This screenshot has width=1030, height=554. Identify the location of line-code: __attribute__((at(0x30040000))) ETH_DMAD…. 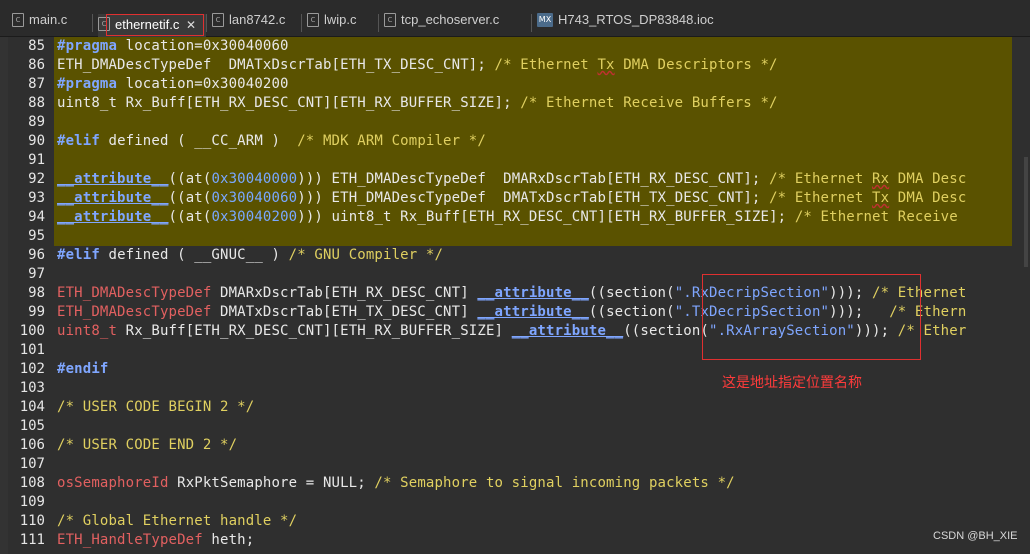
(511, 179).